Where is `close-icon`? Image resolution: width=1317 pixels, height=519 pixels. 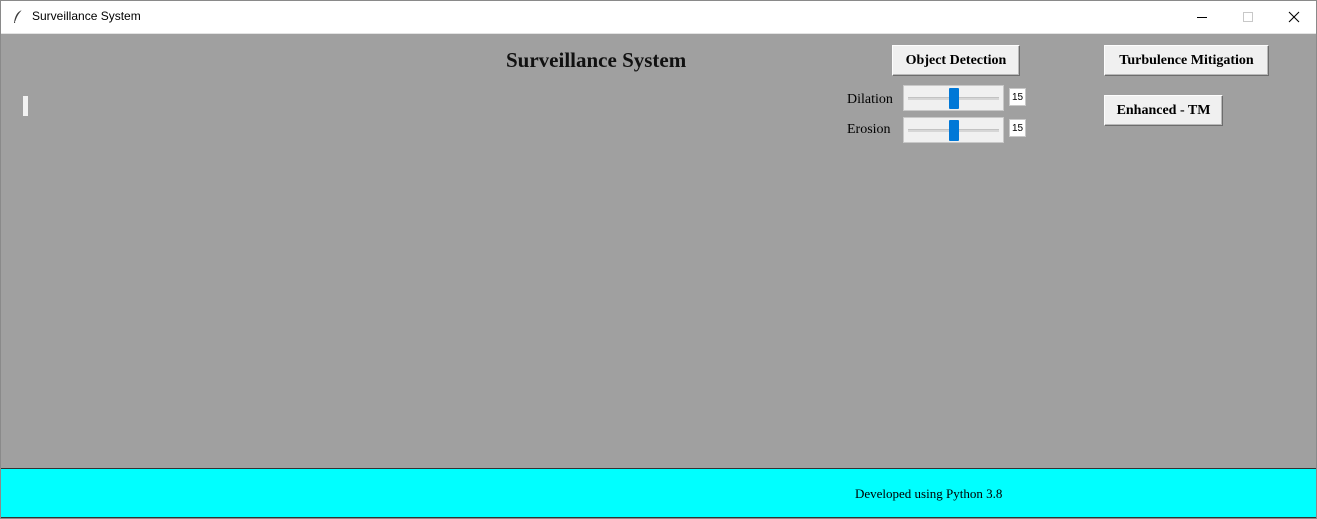
close-icon is located at coordinates (1294, 17).